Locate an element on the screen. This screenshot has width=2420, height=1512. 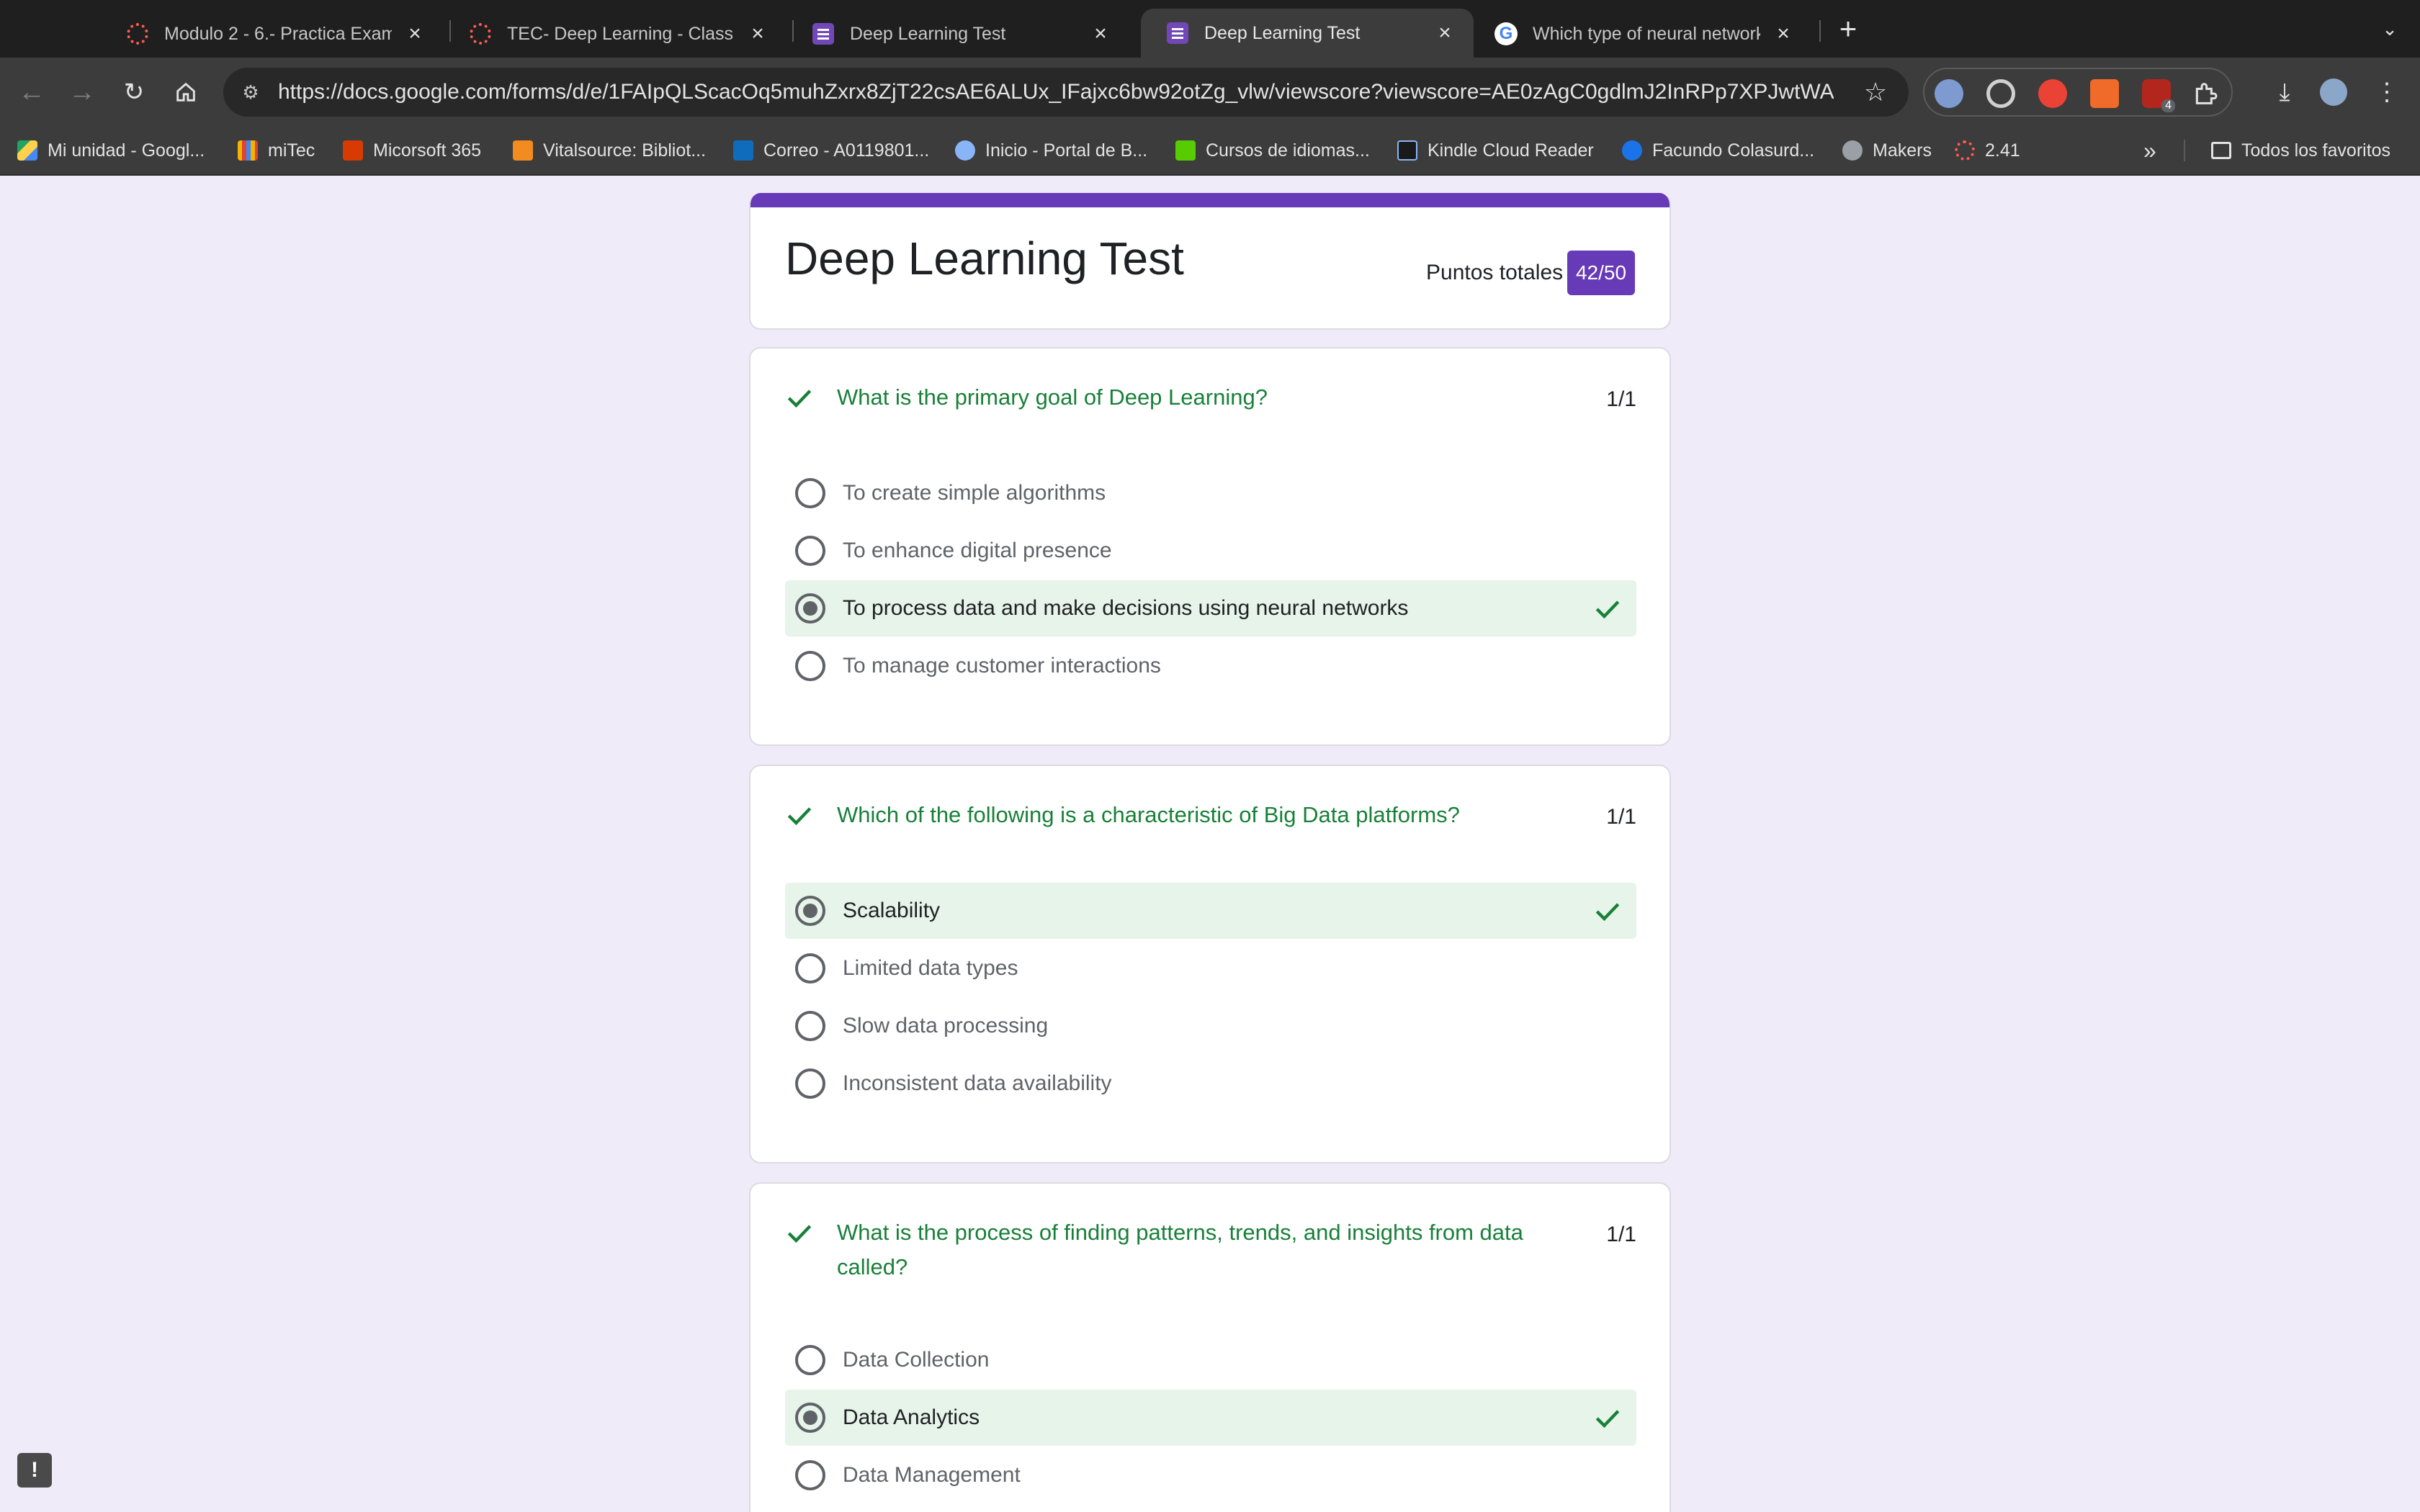
bookmark-item: miTec is located at coordinates (276, 150).